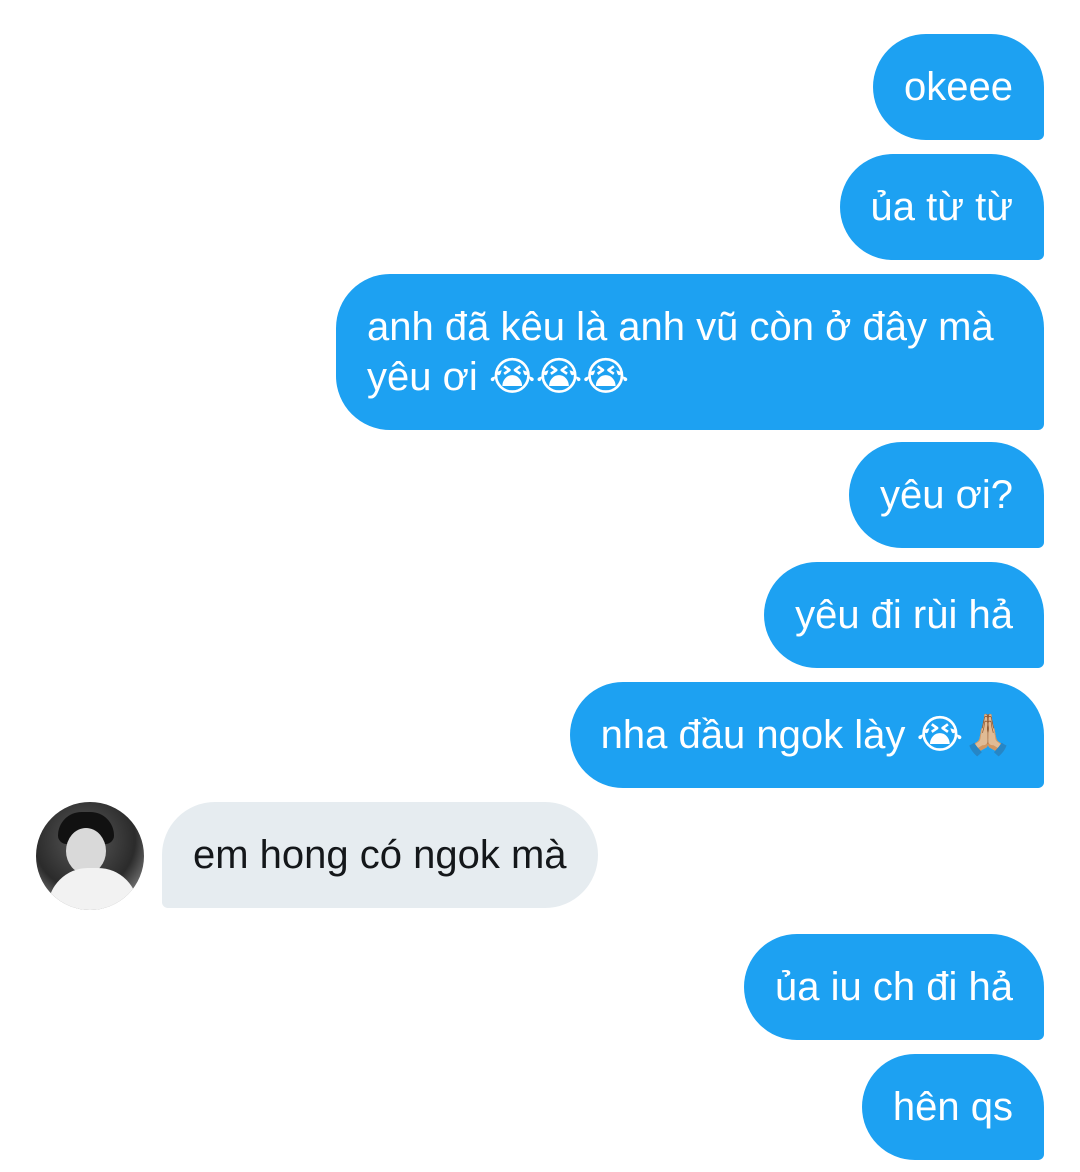 The height and width of the screenshot is (1172, 1080). I want to click on crying-and-praying-emoji-icon: 😭🙏🏼, so click(964, 735).